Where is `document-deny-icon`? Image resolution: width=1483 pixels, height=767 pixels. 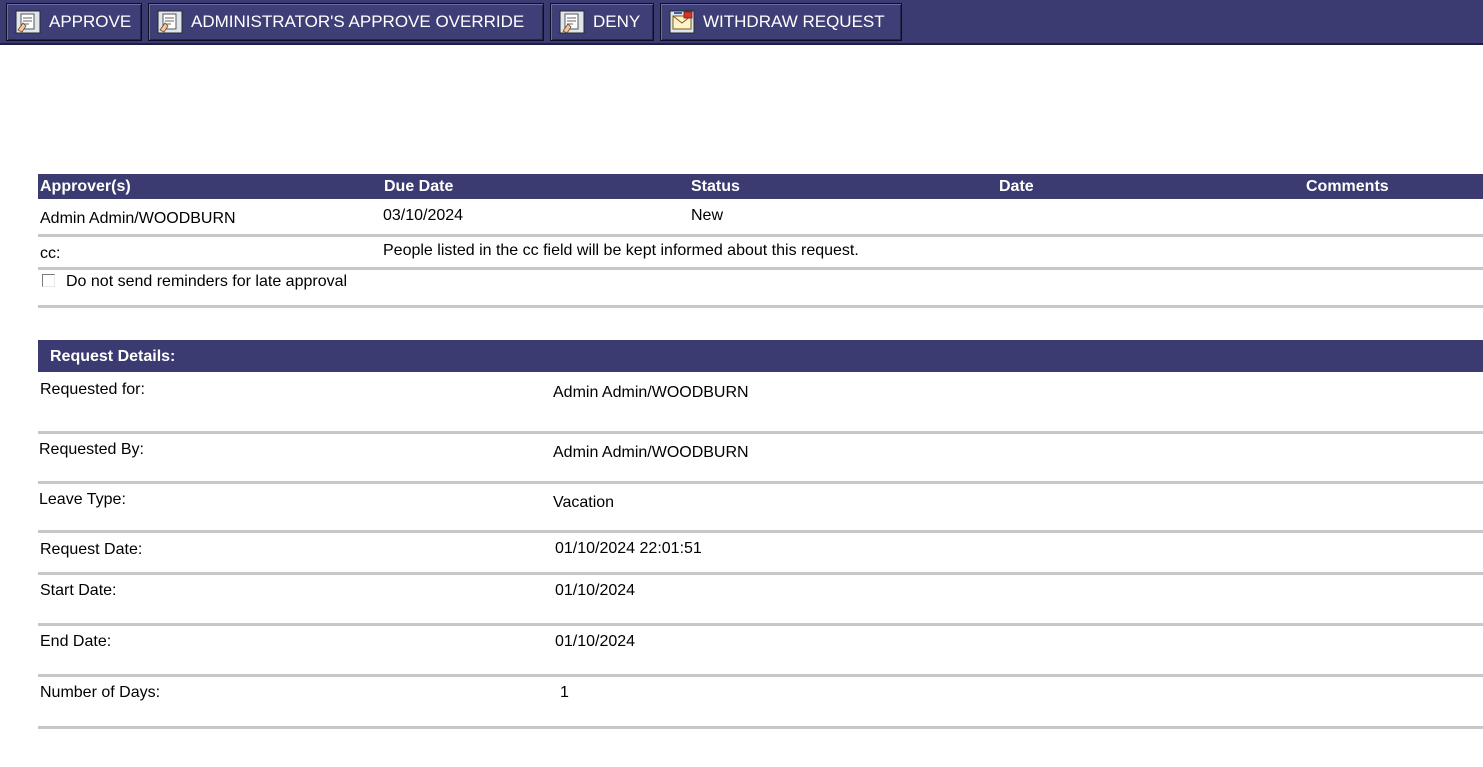 document-deny-icon is located at coordinates (572, 22).